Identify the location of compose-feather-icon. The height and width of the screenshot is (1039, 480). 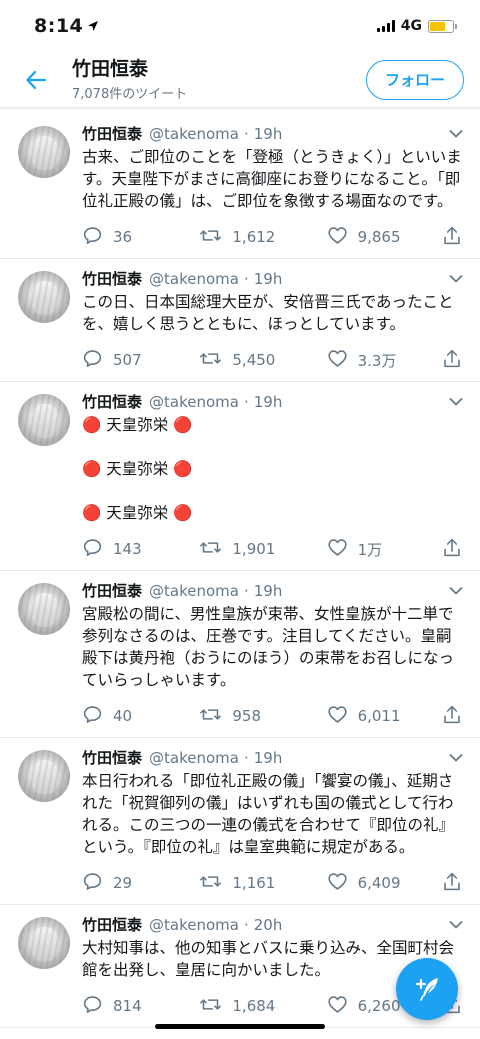
(426, 989).